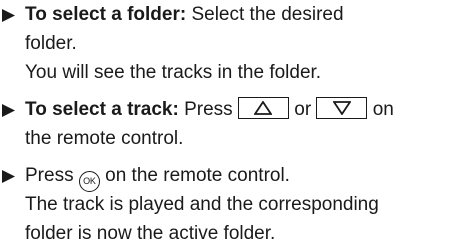 The image size is (463, 249). What do you see at coordinates (303, 109) in the screenshot?
I see `step-text: or` at bounding box center [303, 109].